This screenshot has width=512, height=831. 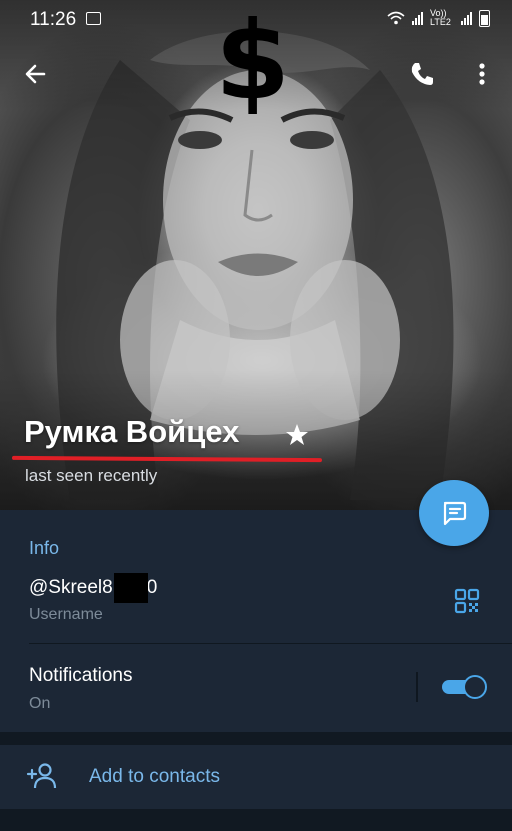 I want to click on network-label: Vo)) LTE2, so click(x=440, y=17).